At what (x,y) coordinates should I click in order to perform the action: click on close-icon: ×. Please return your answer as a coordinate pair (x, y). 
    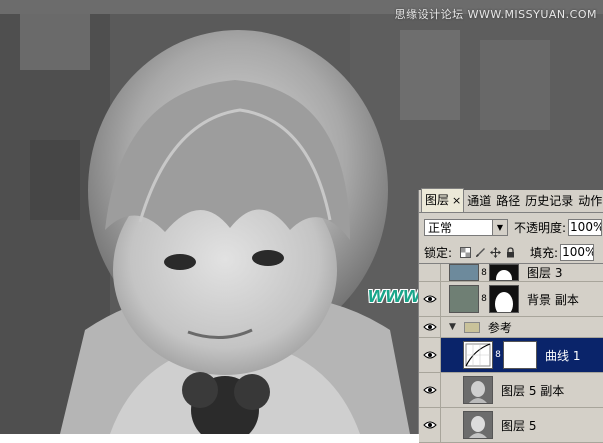
    Looking at the image, I should click on (456, 200).